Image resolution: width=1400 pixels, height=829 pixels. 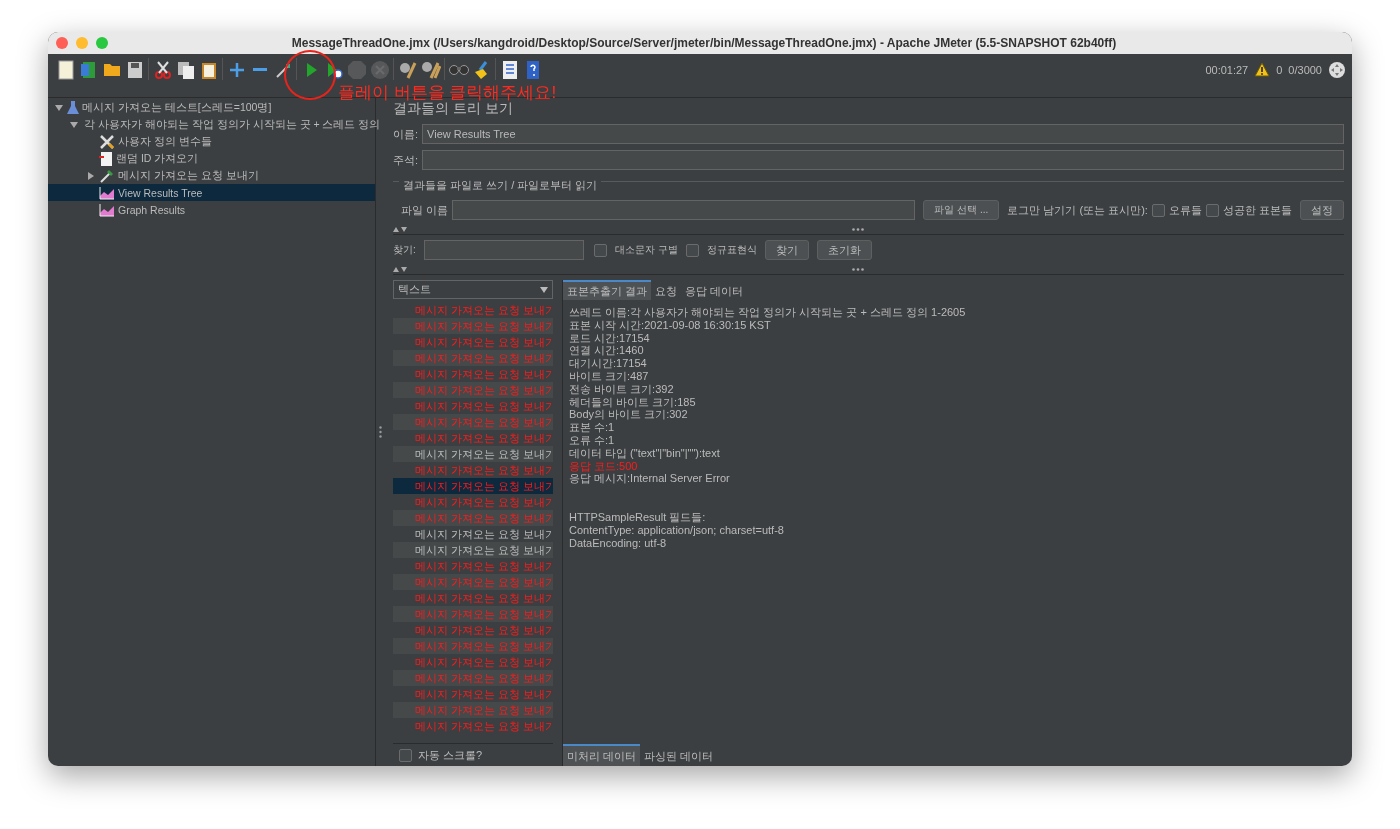 I want to click on tree-item-label: 메시지 가져오는 테스트[스레드=100명], so click(x=177, y=107).